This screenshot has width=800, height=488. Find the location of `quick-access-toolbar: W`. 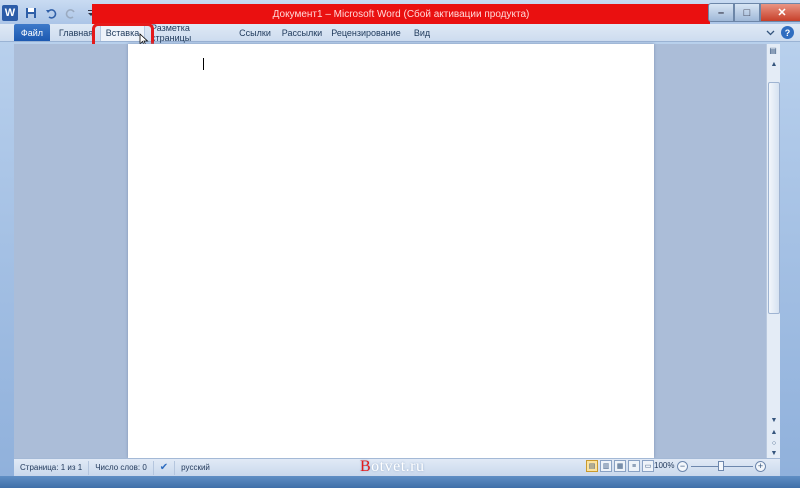

quick-access-toolbar: W is located at coordinates (50, 13).